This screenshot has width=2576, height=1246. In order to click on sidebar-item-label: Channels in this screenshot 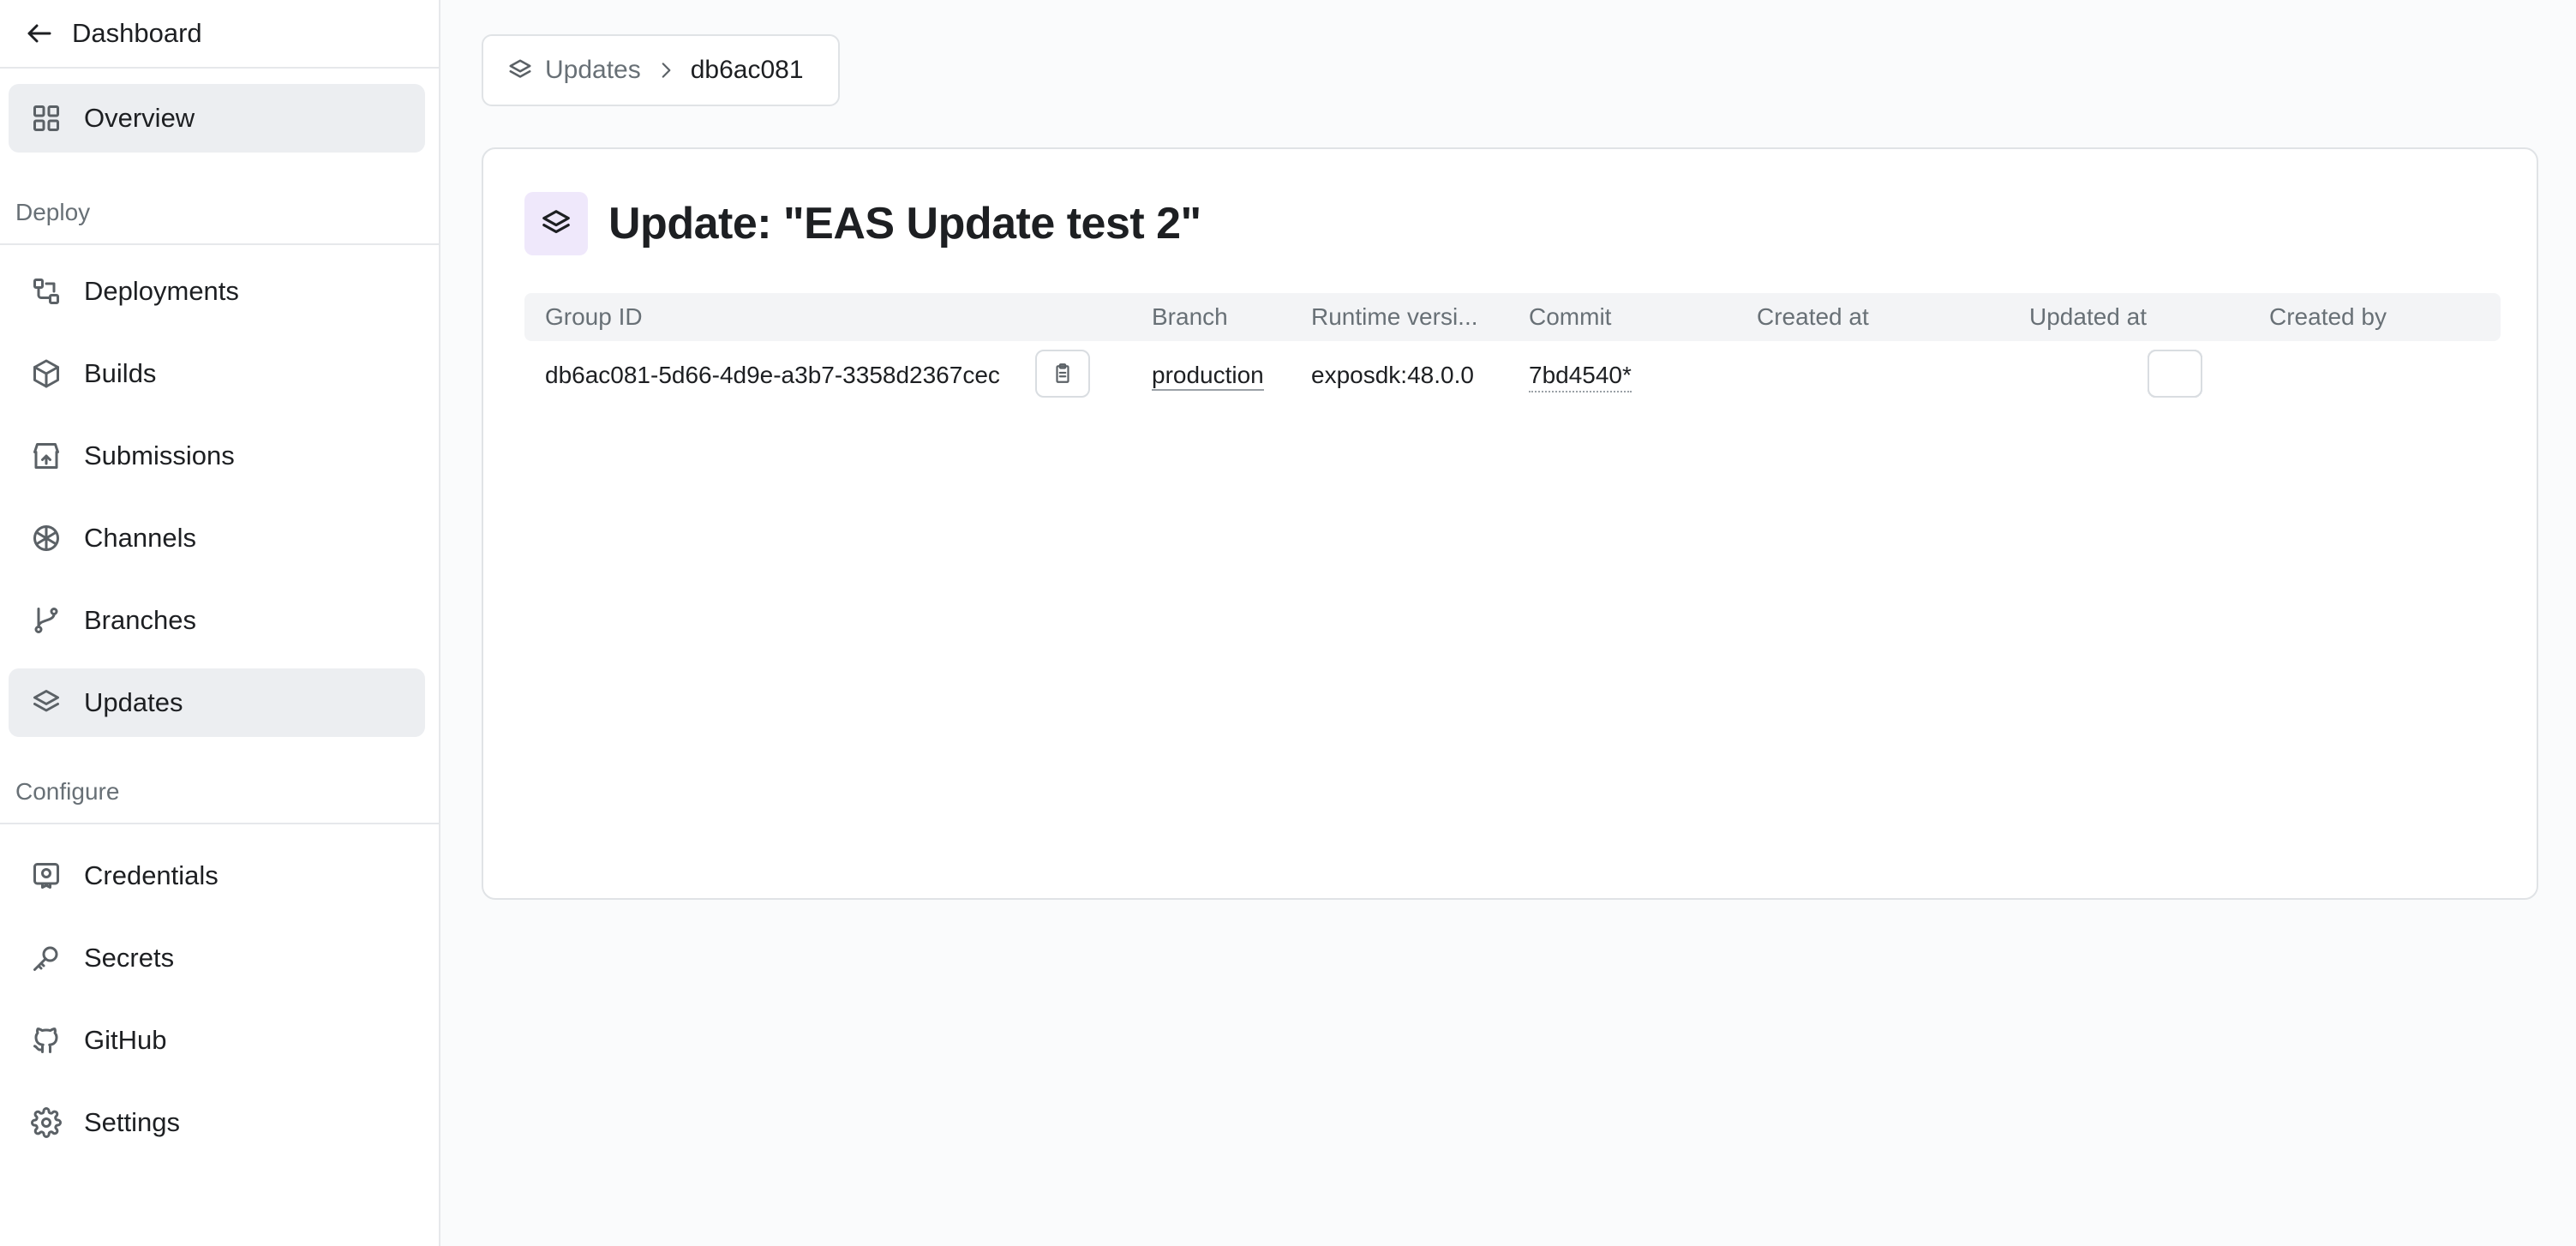, I will do `click(140, 538)`.